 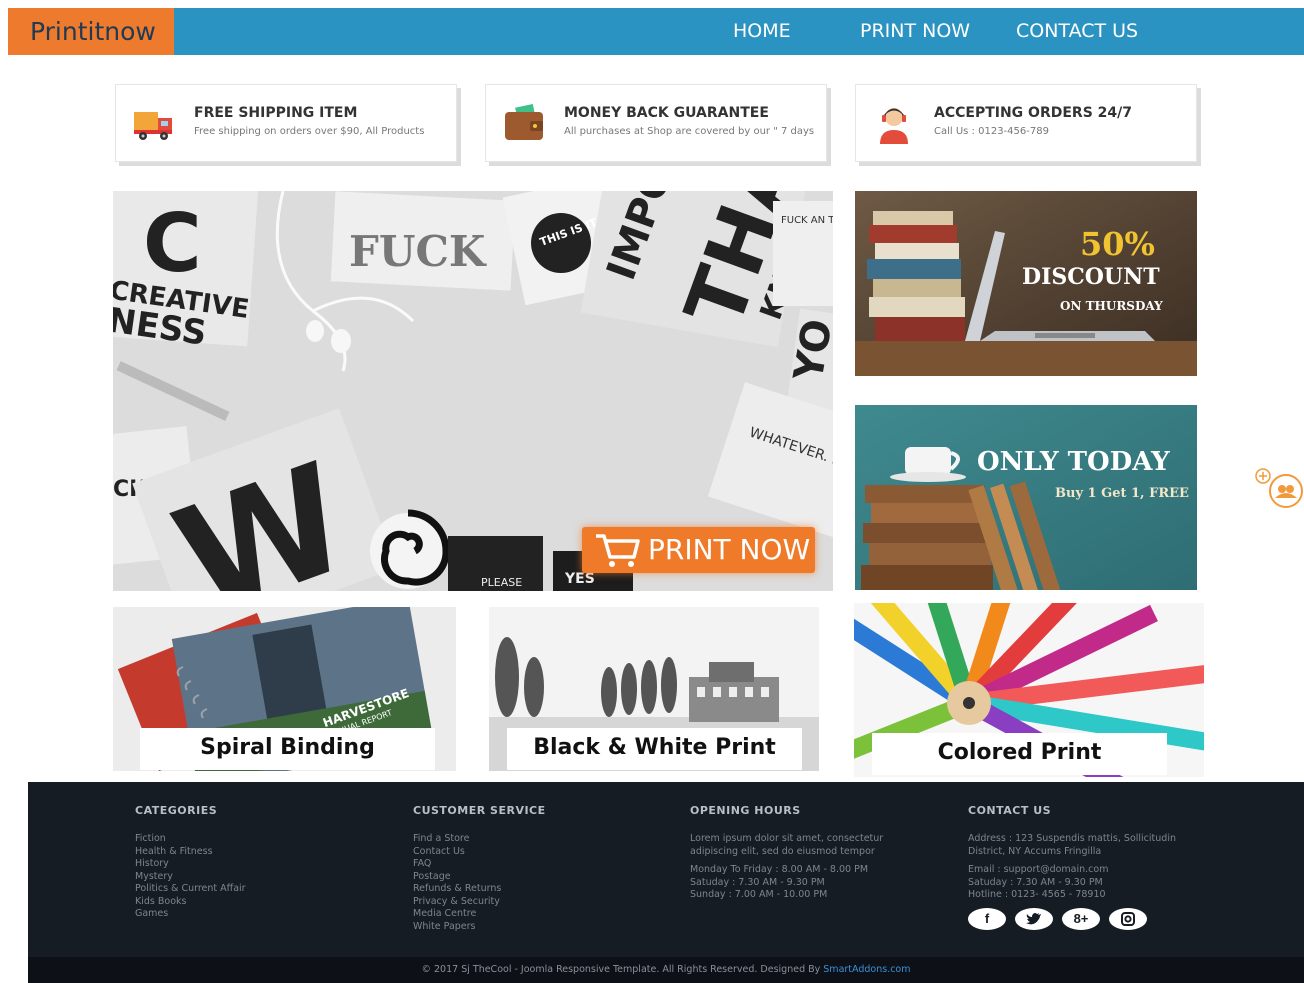 What do you see at coordinates (190, 839) in the screenshot?
I see `footer-link: Fiction` at bounding box center [190, 839].